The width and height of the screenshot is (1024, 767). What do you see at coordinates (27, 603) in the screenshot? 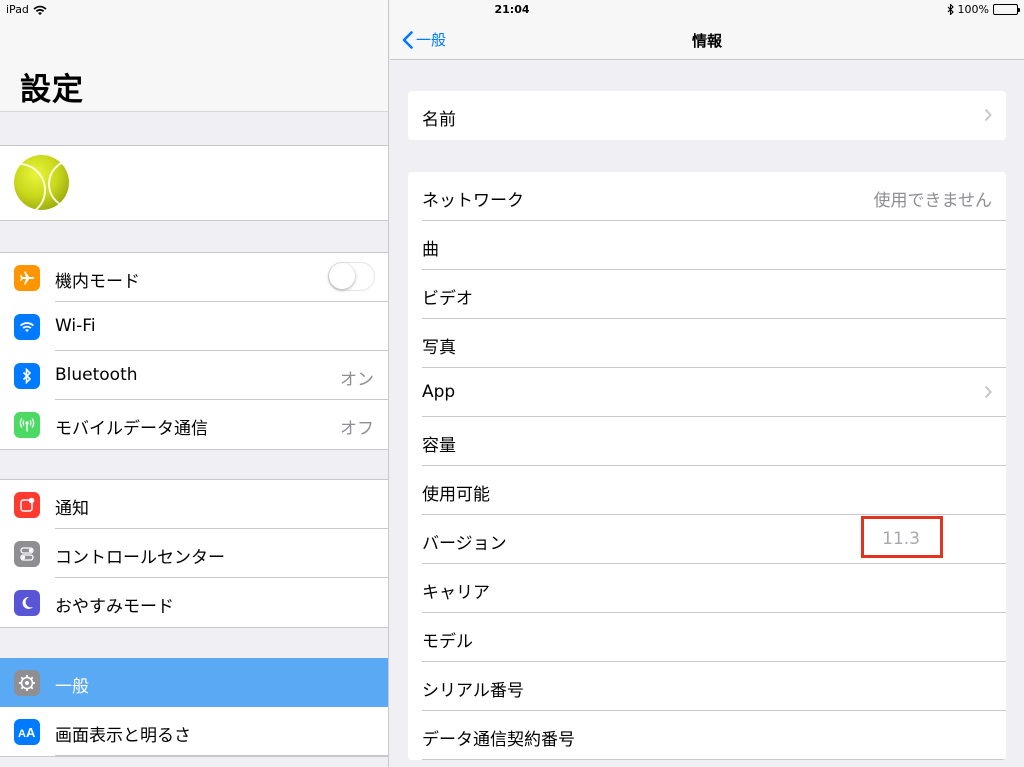
I see `moon-icon` at bounding box center [27, 603].